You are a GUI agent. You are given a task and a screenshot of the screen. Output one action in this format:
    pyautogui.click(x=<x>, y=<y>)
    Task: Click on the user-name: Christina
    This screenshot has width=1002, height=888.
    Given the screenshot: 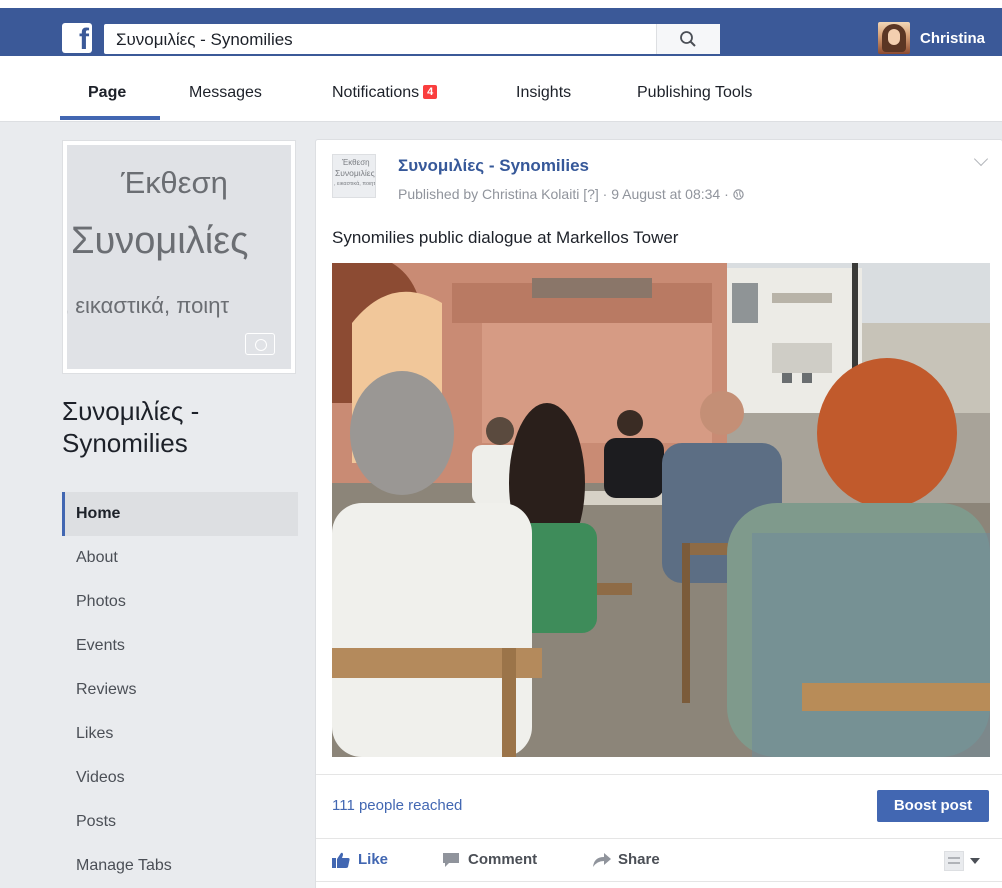 What is the action you would take?
    pyautogui.click(x=952, y=38)
    